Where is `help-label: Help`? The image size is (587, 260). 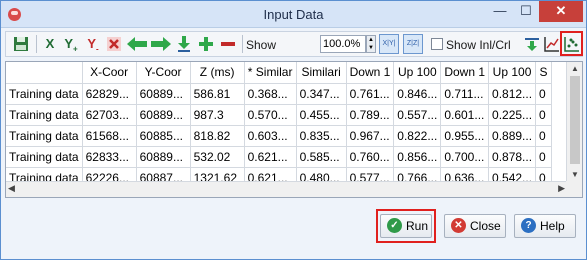
help-label: Help is located at coordinates (552, 226).